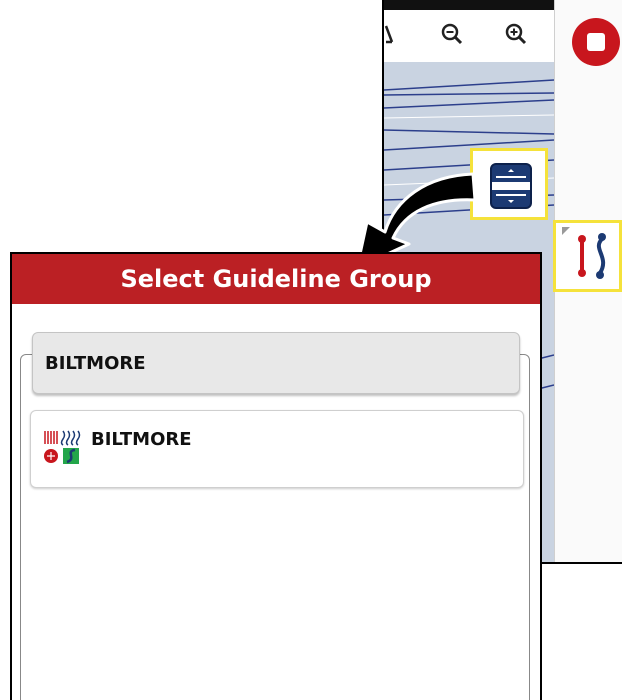 The height and width of the screenshot is (700, 622). Describe the element at coordinates (276, 279) in the screenshot. I see `dialog-title: Select Guideline Group` at that location.